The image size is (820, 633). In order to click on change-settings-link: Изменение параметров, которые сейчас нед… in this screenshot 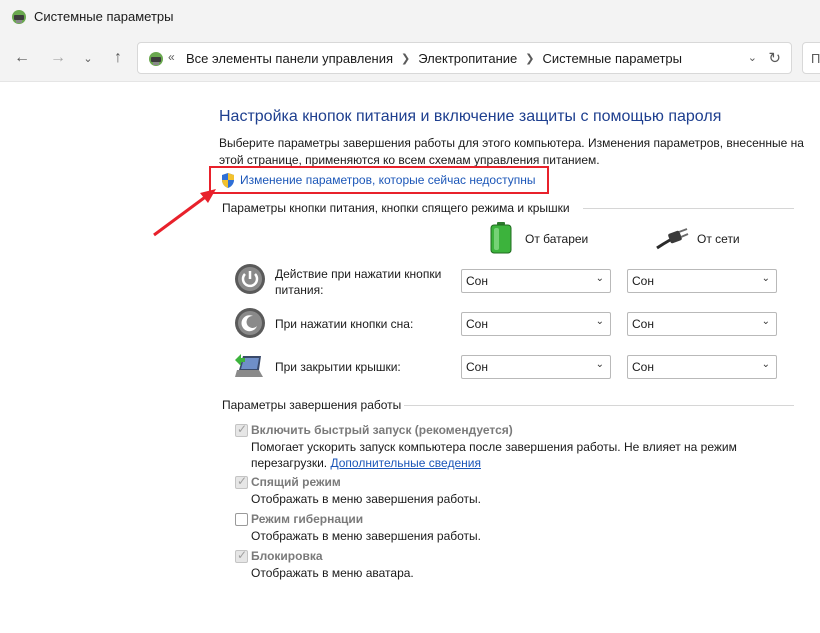, I will do `click(388, 180)`.